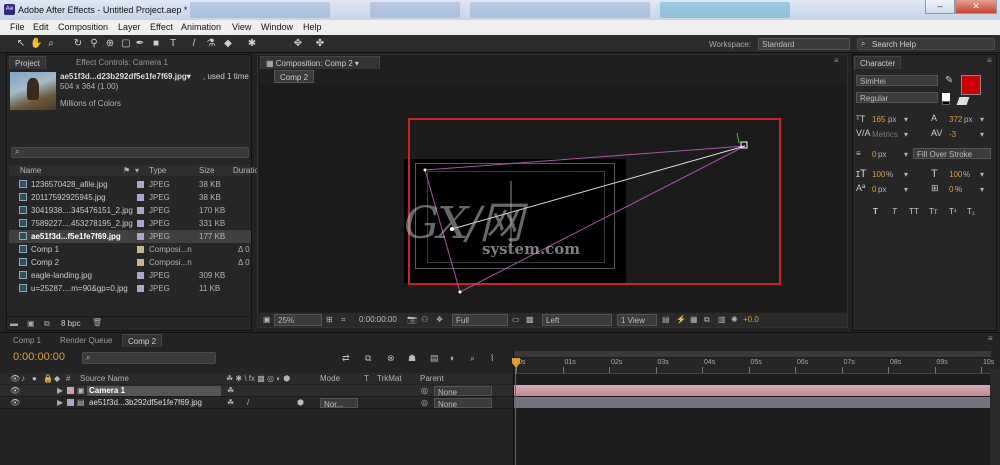 This screenshot has width=1000, height=465. What do you see at coordinates (228, 44) in the screenshot?
I see `eraser-tool-icon: ◆` at bounding box center [228, 44].